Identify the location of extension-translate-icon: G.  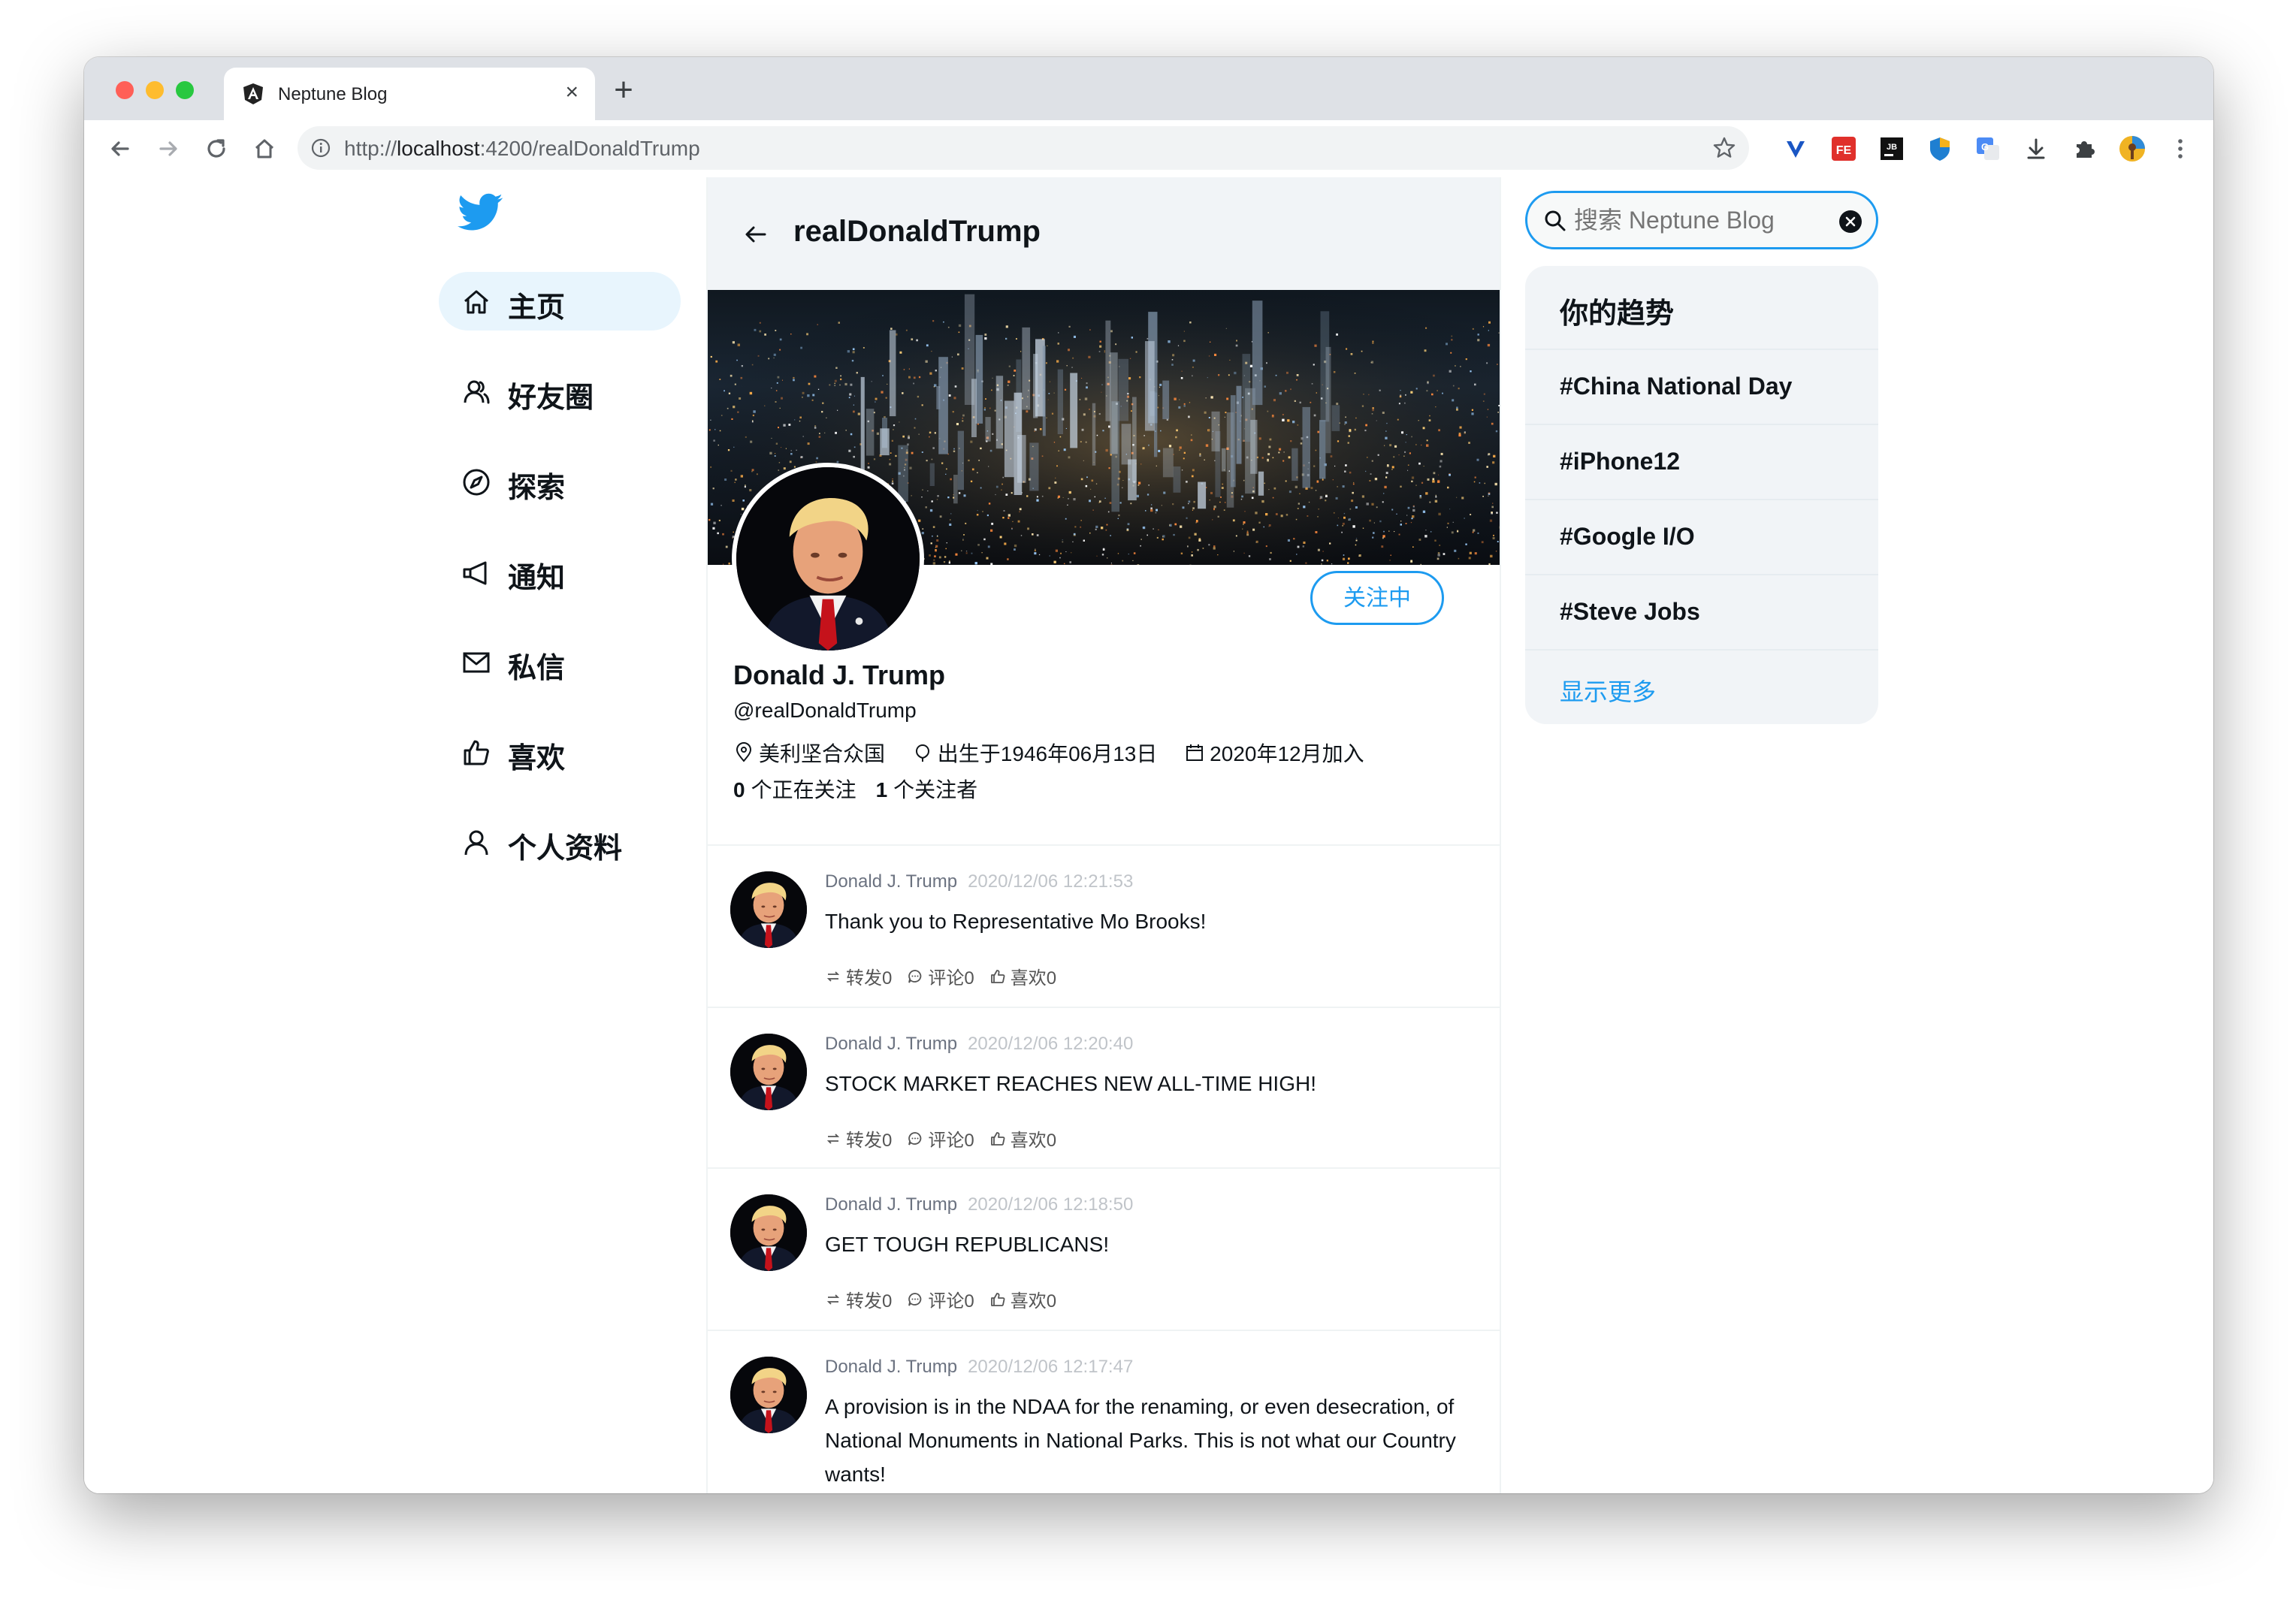
(1988, 149).